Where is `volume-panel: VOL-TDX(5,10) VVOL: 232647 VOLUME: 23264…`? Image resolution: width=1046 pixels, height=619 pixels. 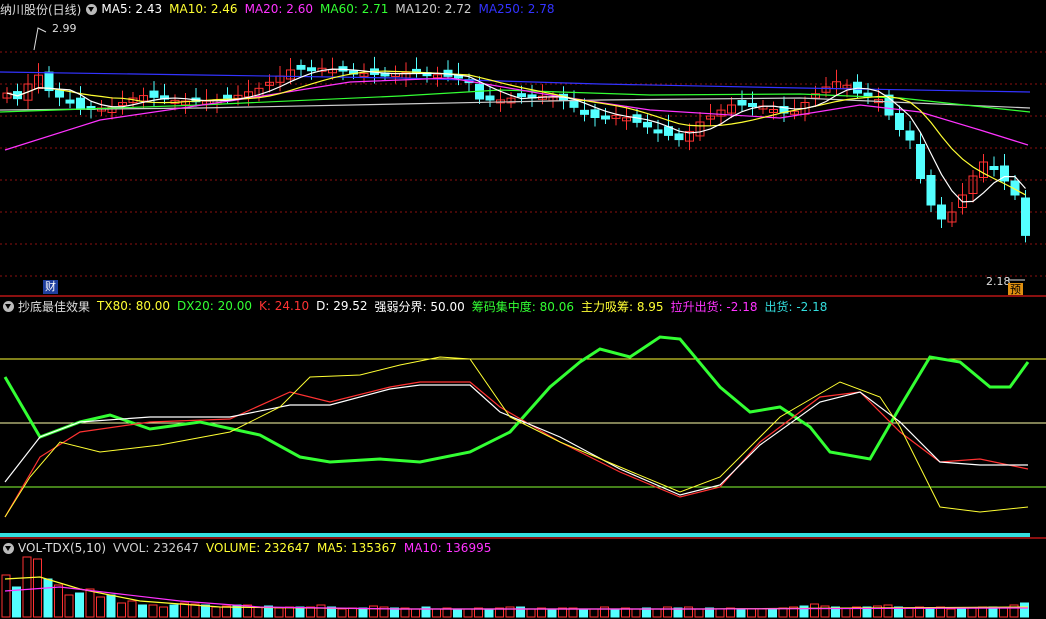 volume-panel: VOL-TDX(5,10) VVOL: 232647 VOLUME: 23264… is located at coordinates (523, 579).